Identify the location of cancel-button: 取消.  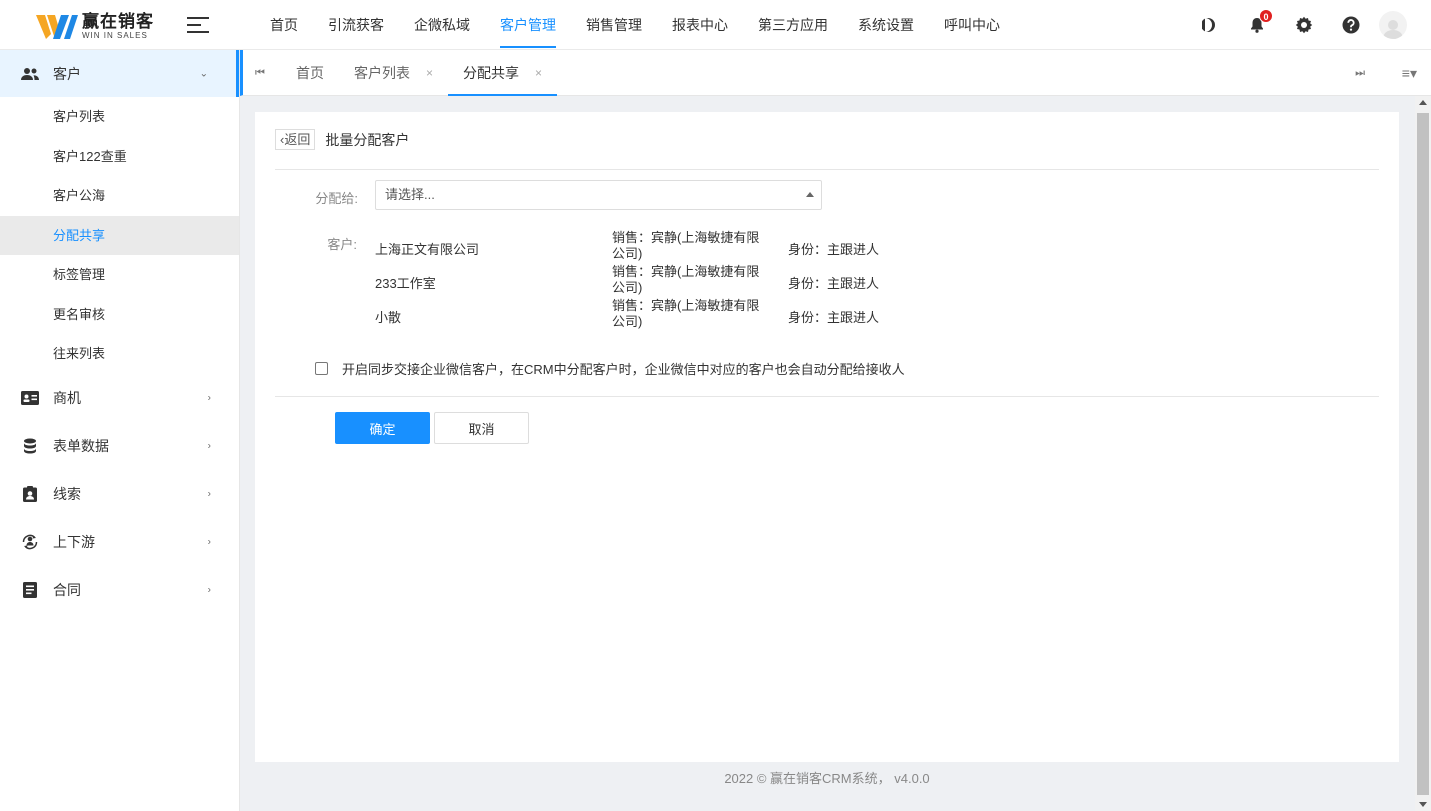
(481, 428).